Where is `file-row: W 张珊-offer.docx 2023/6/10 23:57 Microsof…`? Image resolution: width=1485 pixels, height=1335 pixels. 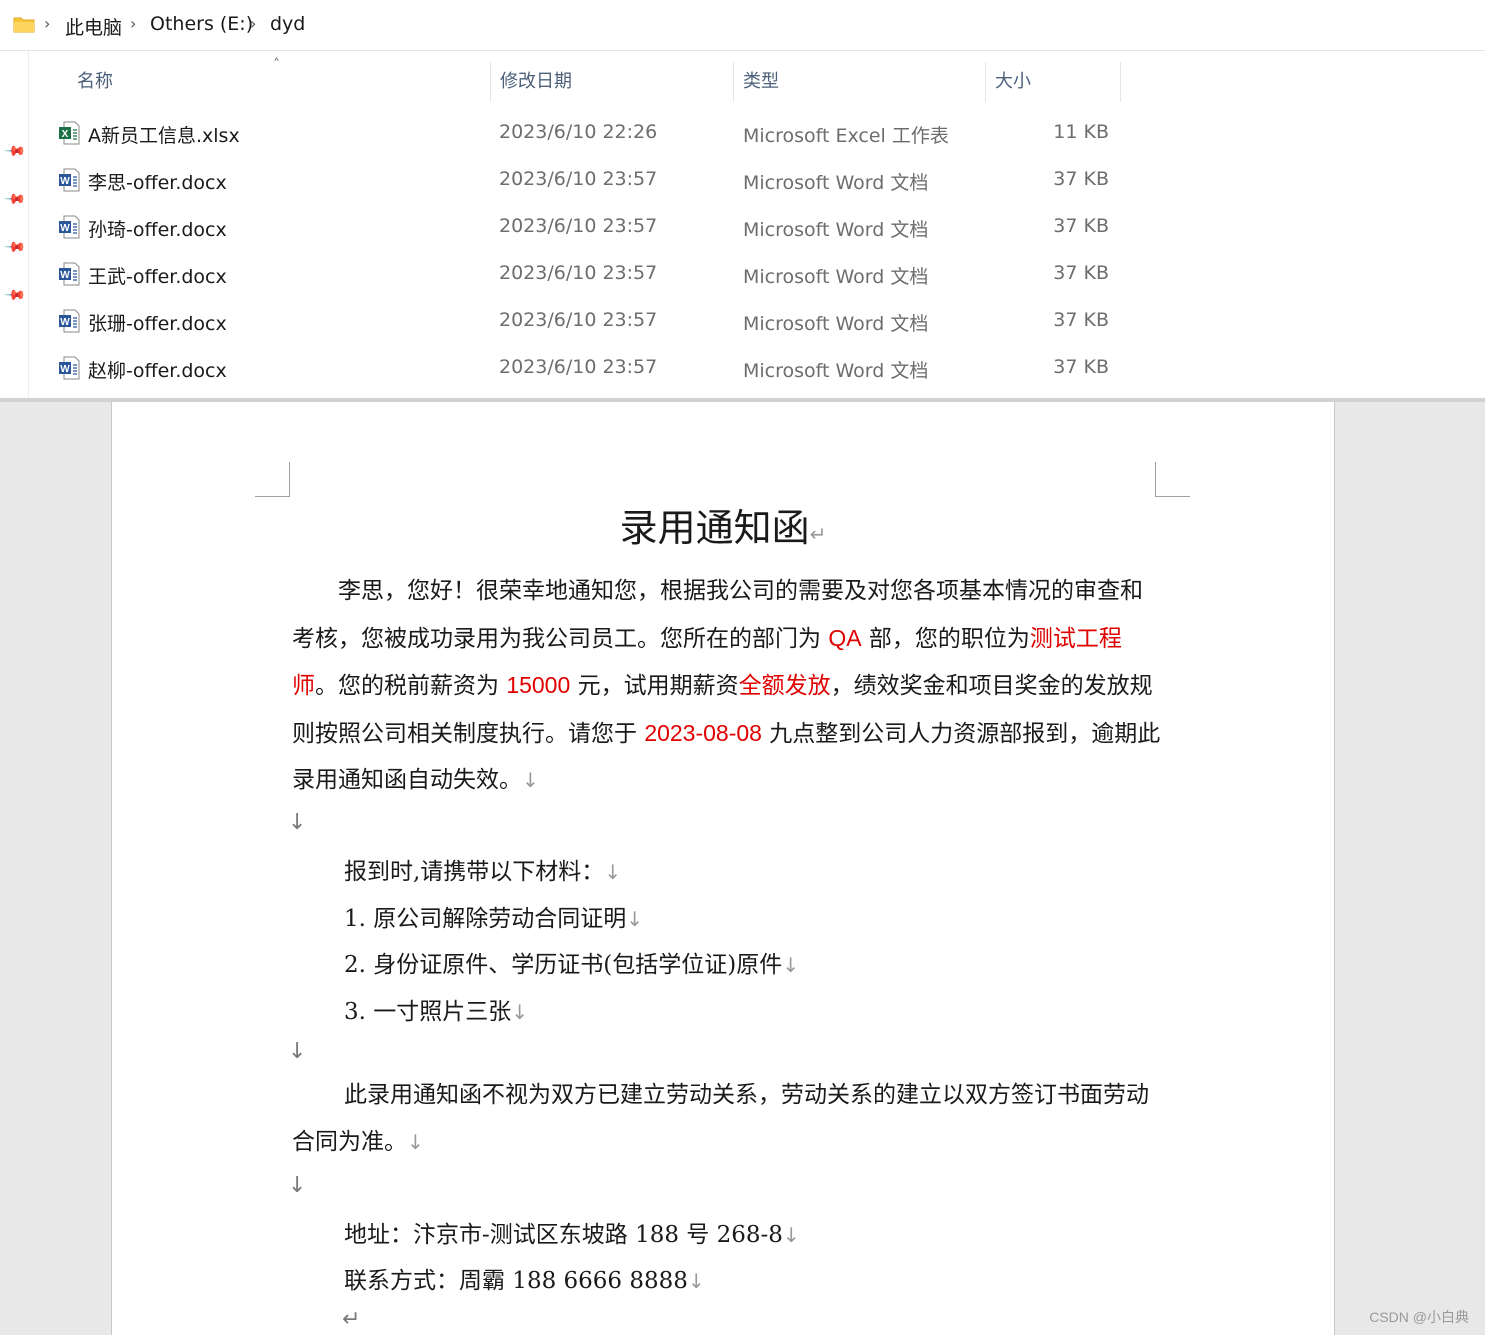
file-row: W 张珊-offer.docx 2023/6/10 23:57 Microsof… is located at coordinates (580, 321).